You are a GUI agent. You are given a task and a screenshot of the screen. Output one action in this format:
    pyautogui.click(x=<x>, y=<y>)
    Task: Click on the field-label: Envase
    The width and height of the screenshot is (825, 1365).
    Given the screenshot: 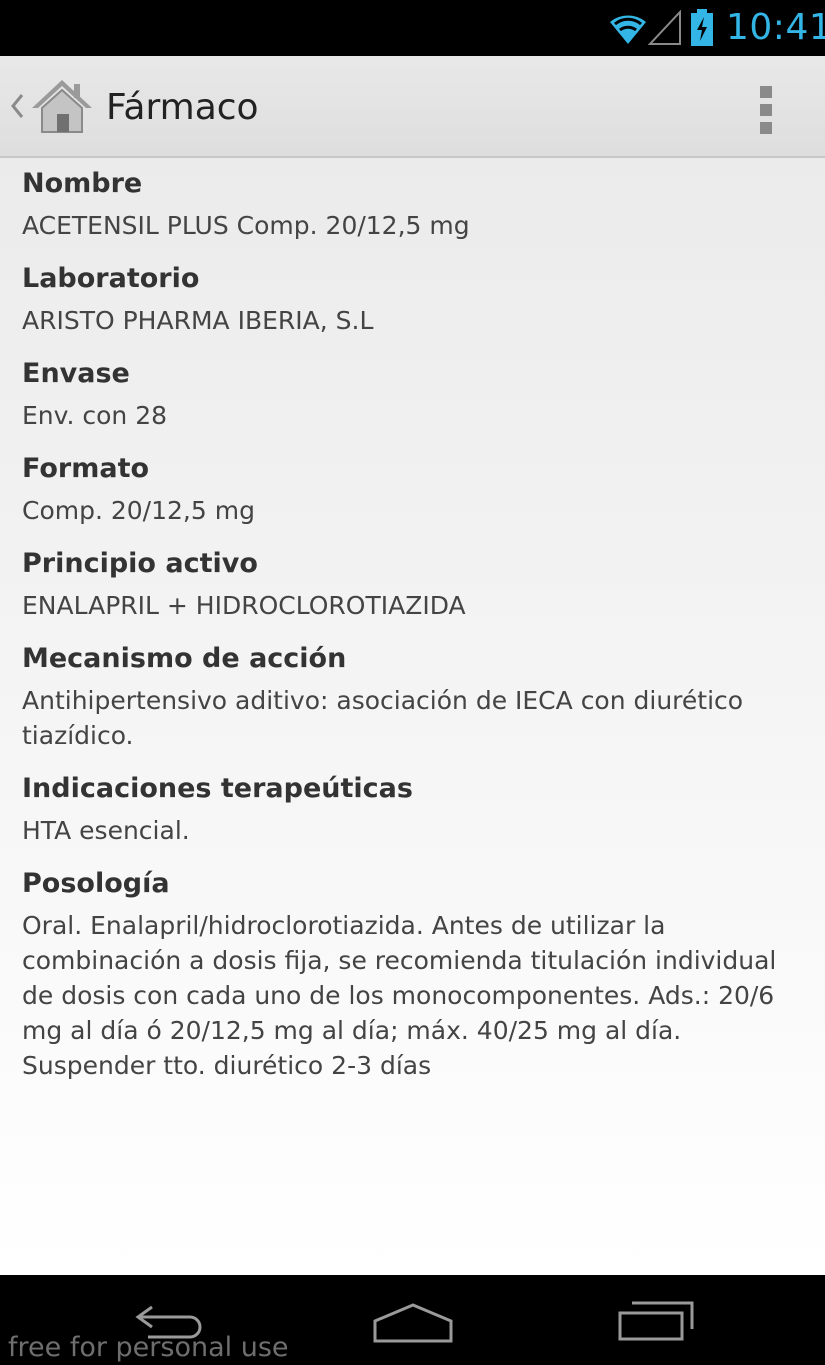 What is the action you would take?
    pyautogui.click(x=76, y=373)
    